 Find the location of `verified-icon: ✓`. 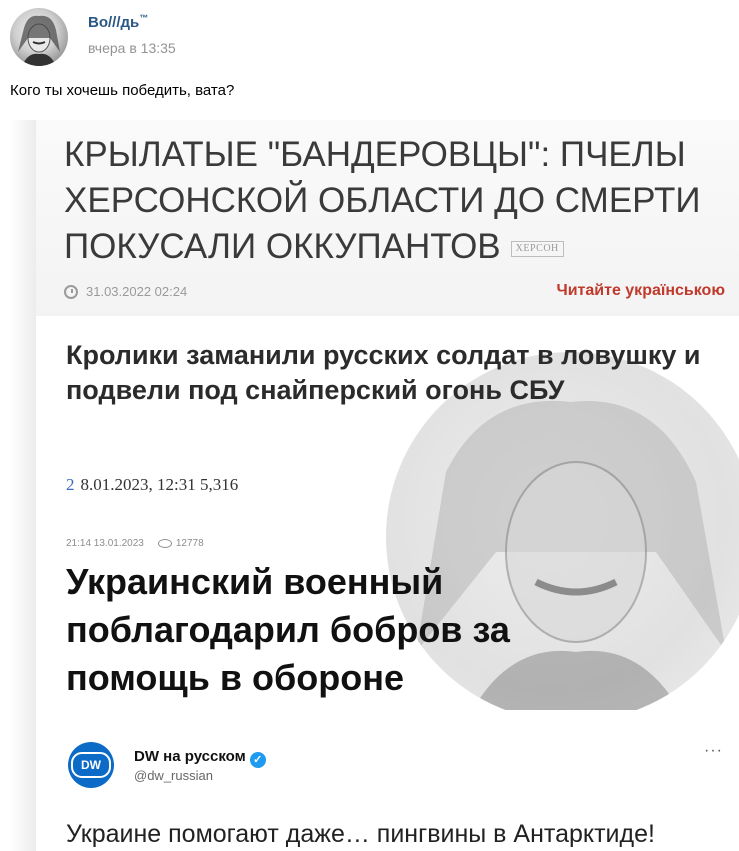

verified-icon: ✓ is located at coordinates (257, 760).